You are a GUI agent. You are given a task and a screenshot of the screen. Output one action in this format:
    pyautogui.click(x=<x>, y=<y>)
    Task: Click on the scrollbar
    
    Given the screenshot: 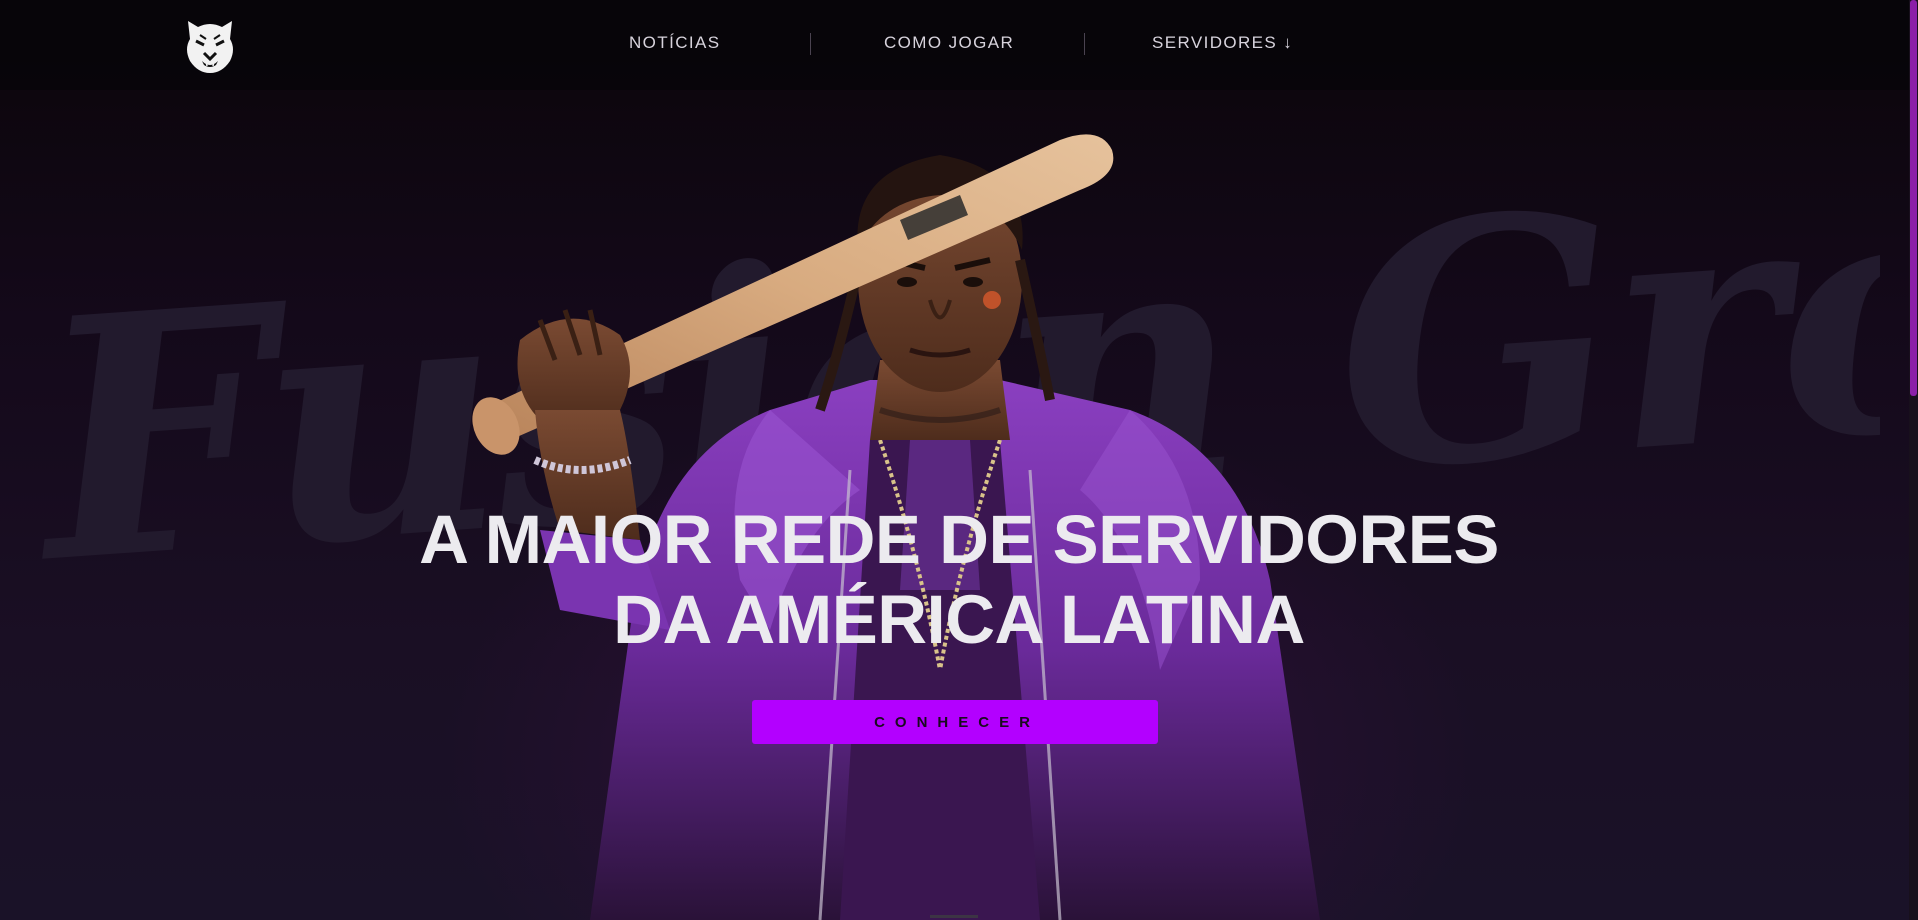 What is the action you would take?
    pyautogui.click(x=1913, y=460)
    